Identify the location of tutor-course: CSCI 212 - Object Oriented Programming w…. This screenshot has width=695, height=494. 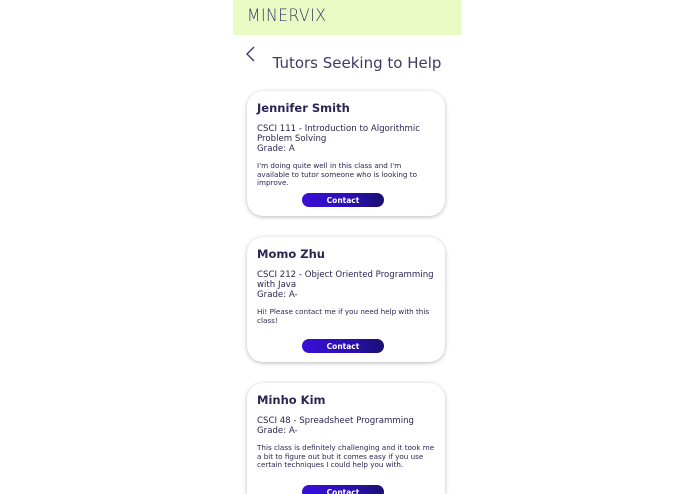
(345, 280).